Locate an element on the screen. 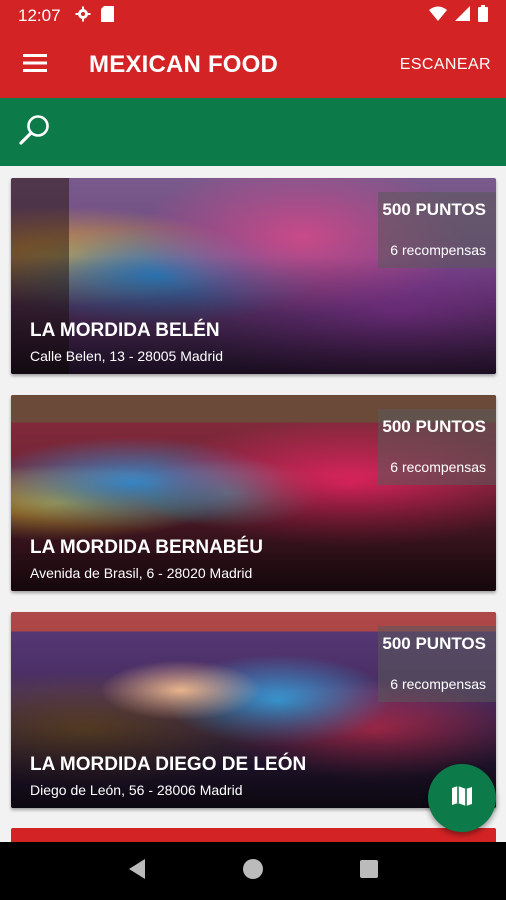 This screenshot has height=900, width=506. sd-card-icon is located at coordinates (107, 16).